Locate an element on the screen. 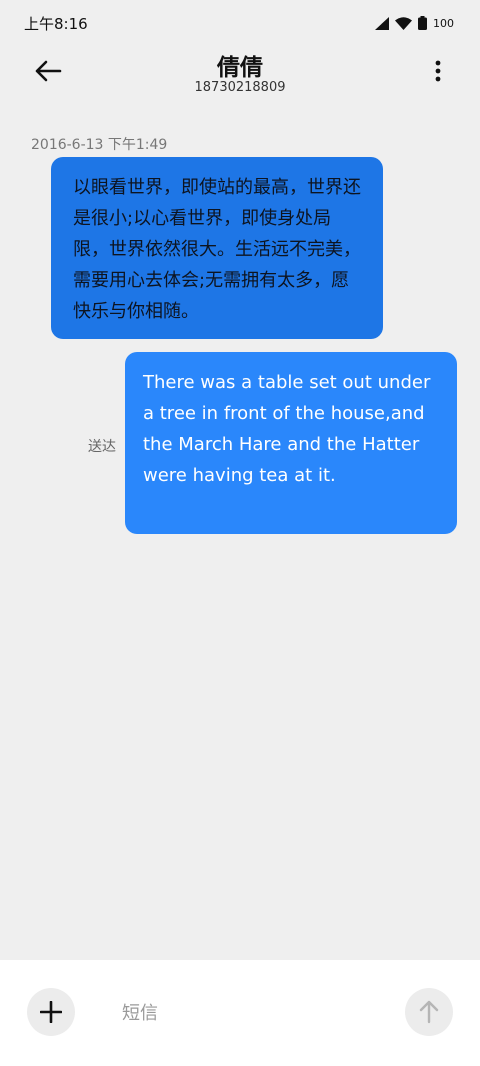 Image resolution: width=480 pixels, height=1066 pixels. send-button is located at coordinates (429, 1012).